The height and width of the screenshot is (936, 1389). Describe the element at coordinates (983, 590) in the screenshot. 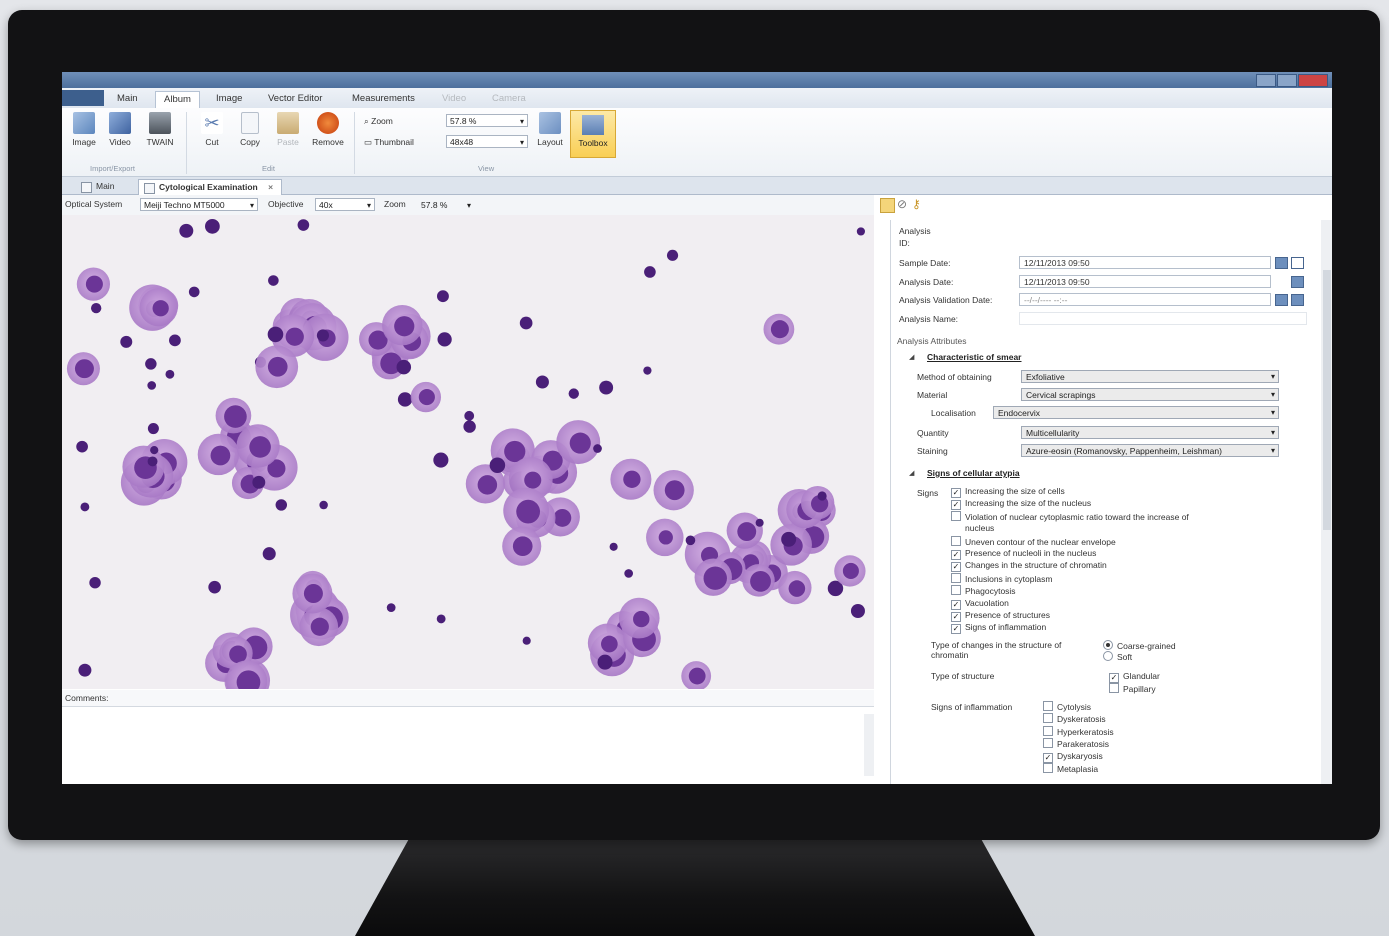

I see `sign-checkbox: Phagocytosis` at that location.